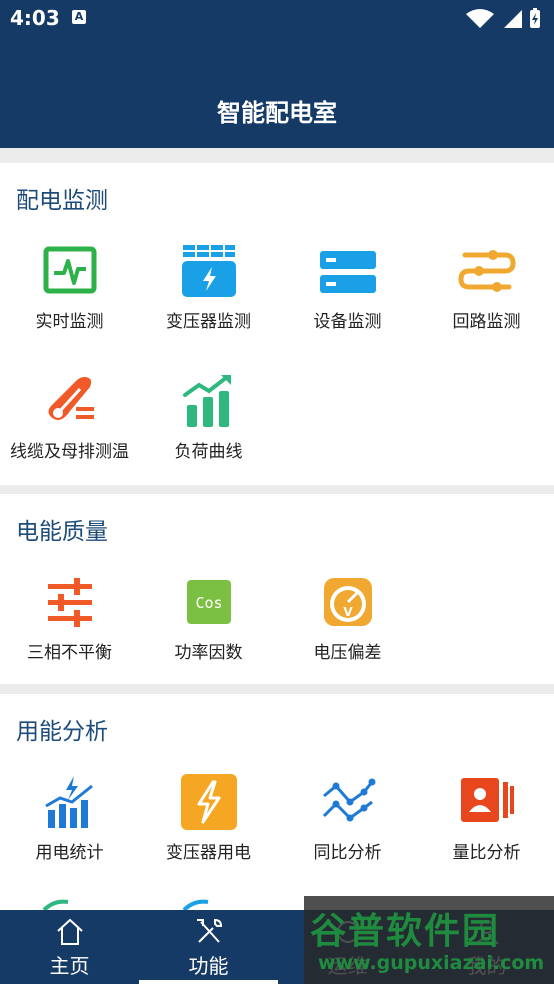 This screenshot has width=554, height=984. What do you see at coordinates (69, 853) in the screenshot?
I see `item-label: 用电统计` at bounding box center [69, 853].